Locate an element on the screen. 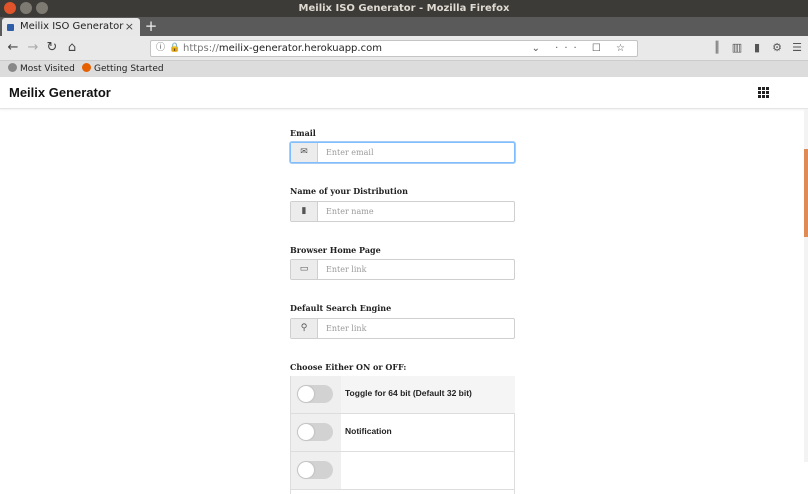  favicon-icon is located at coordinates (10, 27).